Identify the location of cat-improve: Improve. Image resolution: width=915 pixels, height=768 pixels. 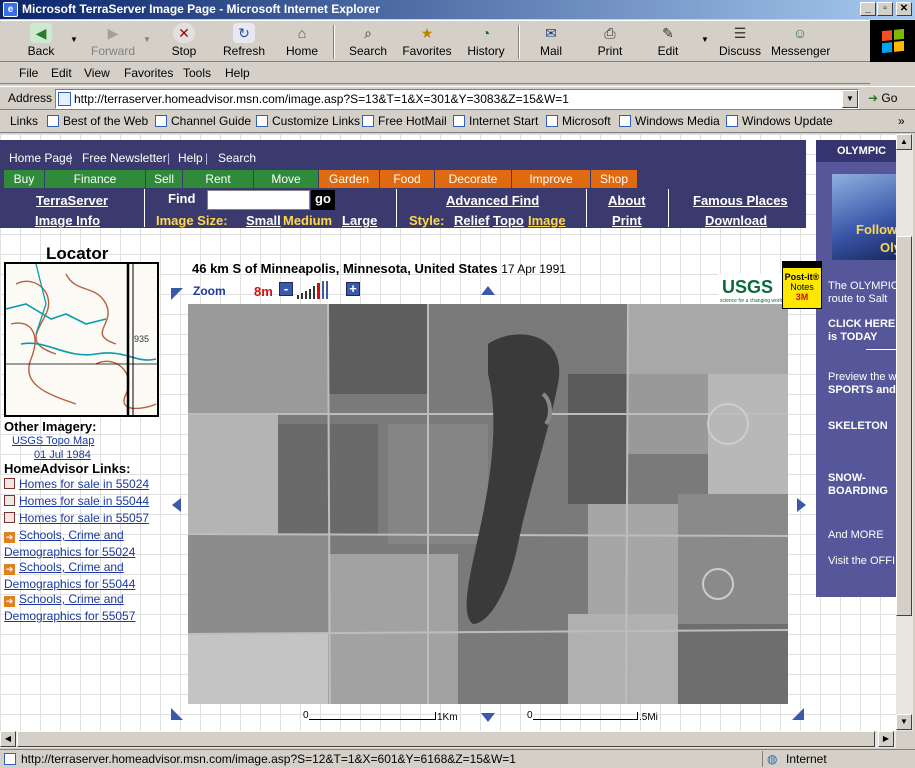
(551, 179).